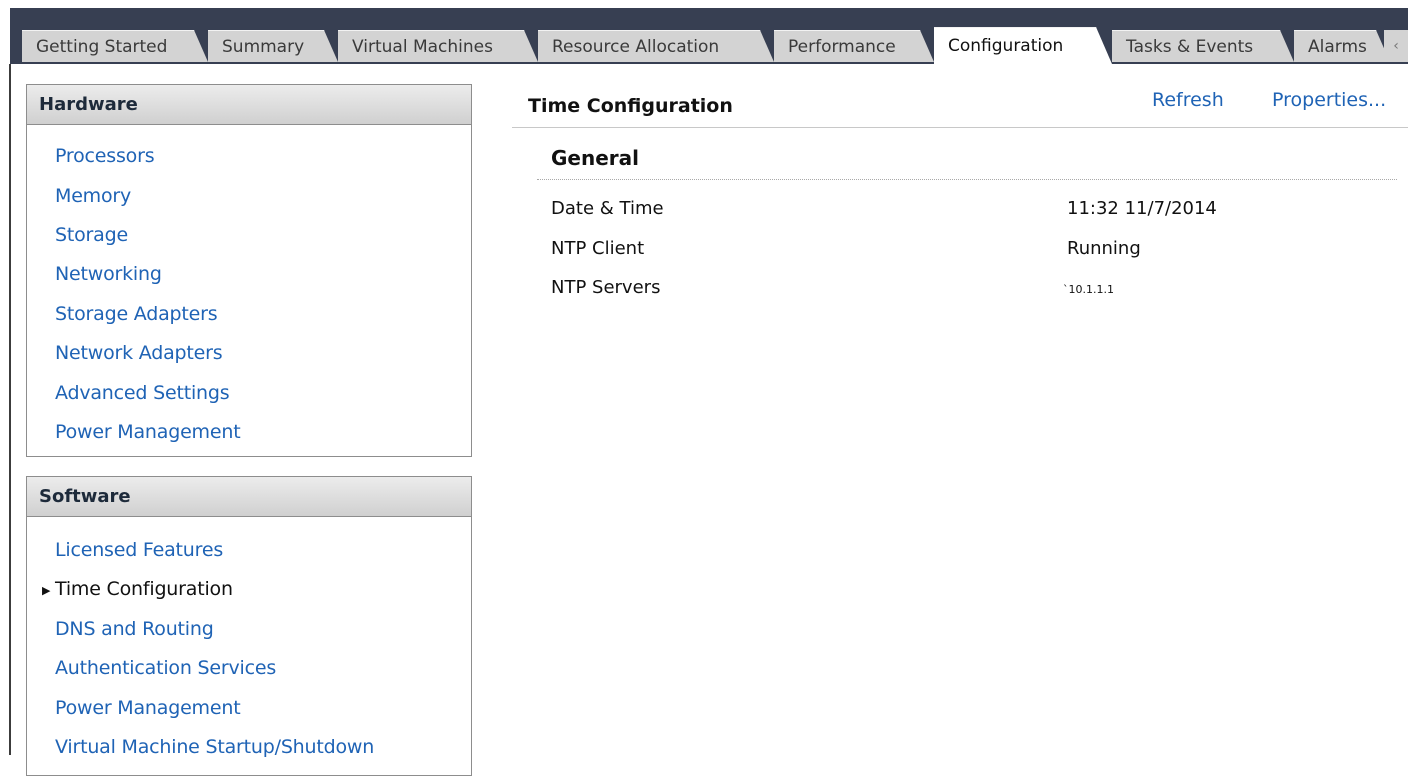 This screenshot has width=1408, height=776. What do you see at coordinates (108, 274) in the screenshot?
I see `nav-networking: Networking` at bounding box center [108, 274].